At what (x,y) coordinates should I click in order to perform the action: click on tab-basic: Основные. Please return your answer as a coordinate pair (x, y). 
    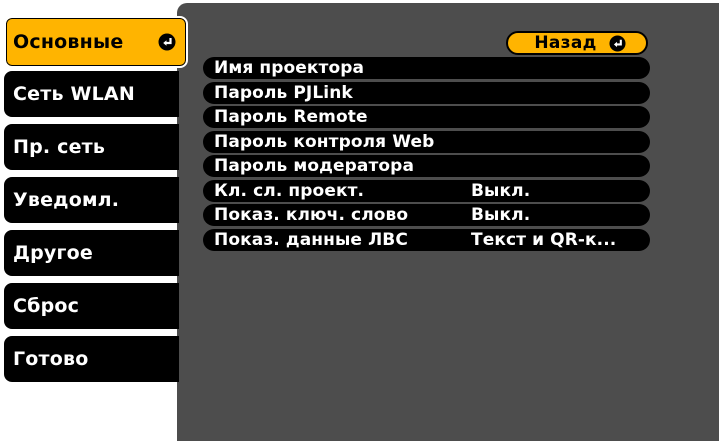
    Looking at the image, I should click on (96, 42).